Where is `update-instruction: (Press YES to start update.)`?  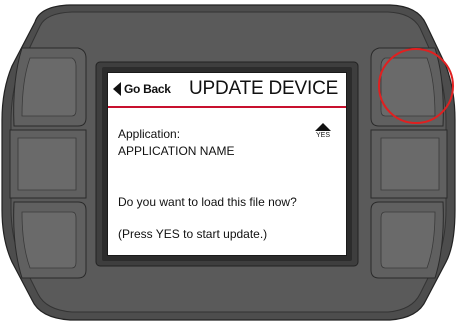
update-instruction: (Press YES to start update.) is located at coordinates (193, 234).